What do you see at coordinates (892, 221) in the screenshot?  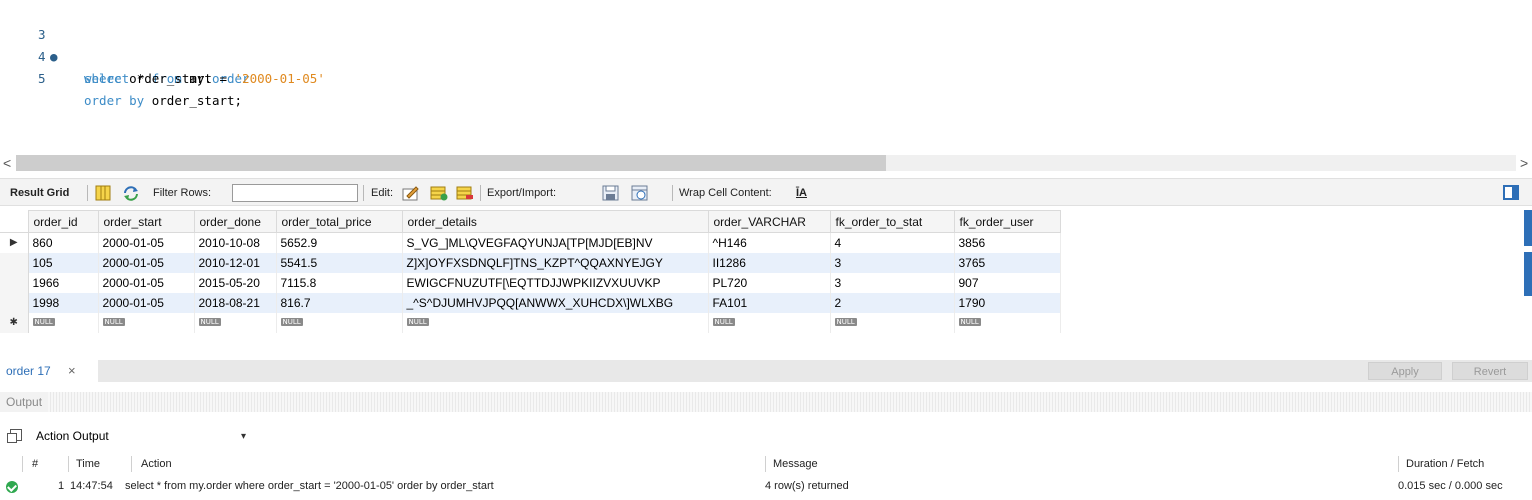 I see `column-header: fk_order_to_stat` at bounding box center [892, 221].